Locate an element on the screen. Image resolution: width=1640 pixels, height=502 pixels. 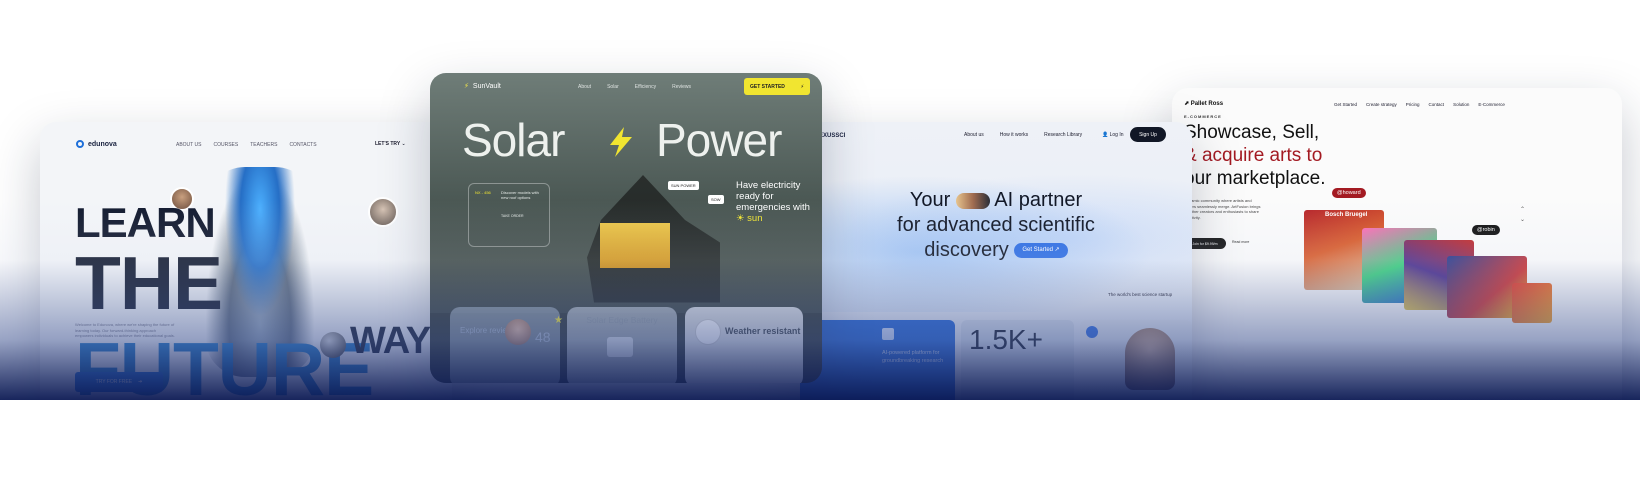
sunvault-nav: About Solar Efficiency Reviews is located at coordinates (634, 87).